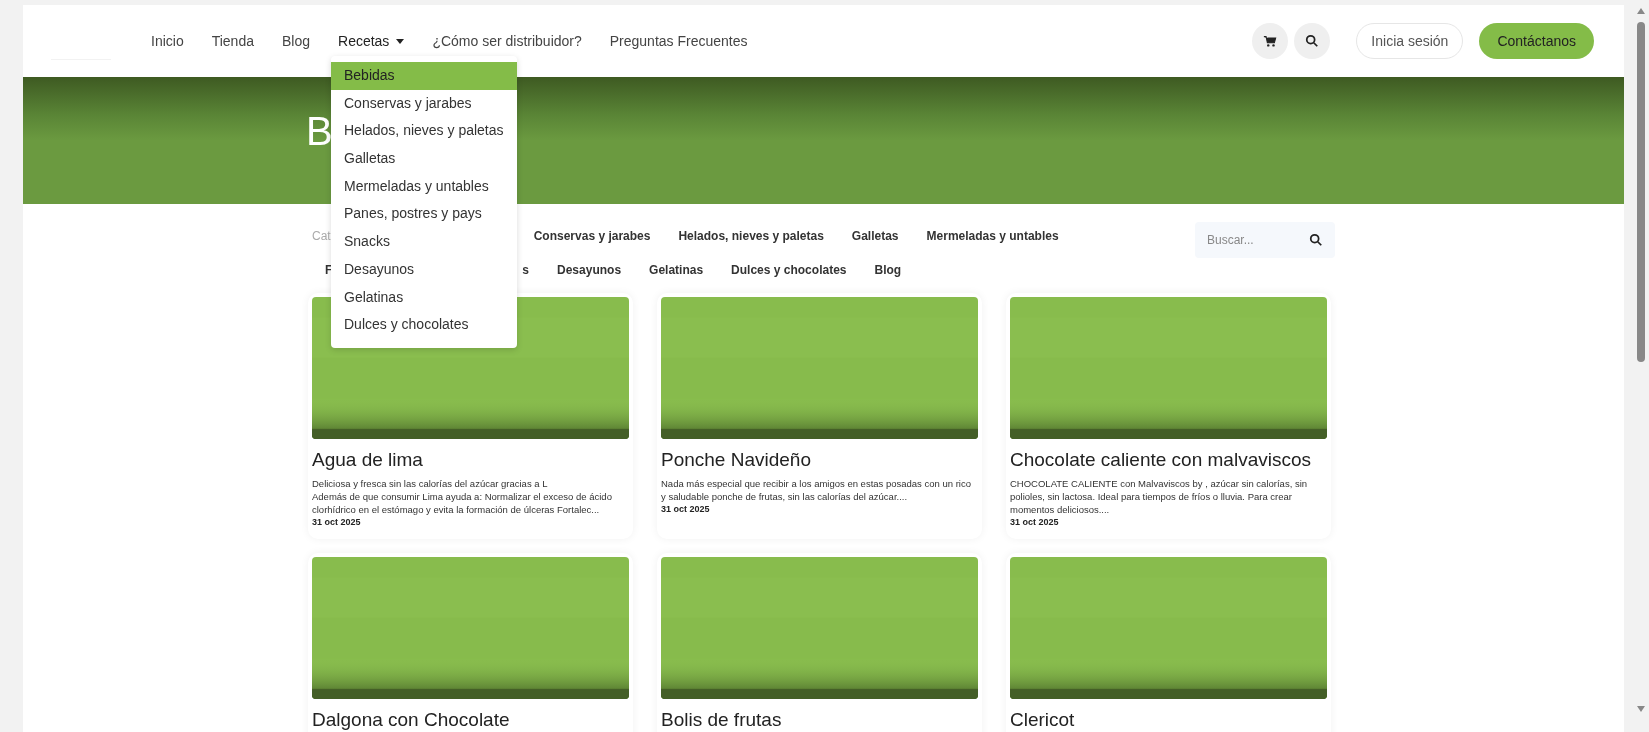 This screenshot has height=732, width=1649. Describe the element at coordinates (470, 642) in the screenshot. I see `post-card: Dalgona con Chocolate` at that location.